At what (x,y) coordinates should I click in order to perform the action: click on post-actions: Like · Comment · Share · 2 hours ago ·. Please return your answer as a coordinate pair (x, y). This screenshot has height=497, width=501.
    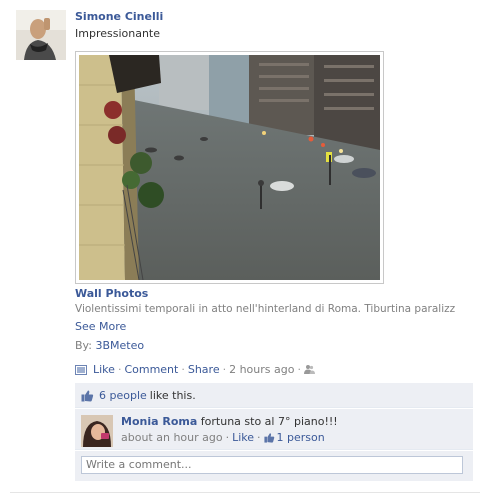
    Looking at the image, I should click on (195, 369).